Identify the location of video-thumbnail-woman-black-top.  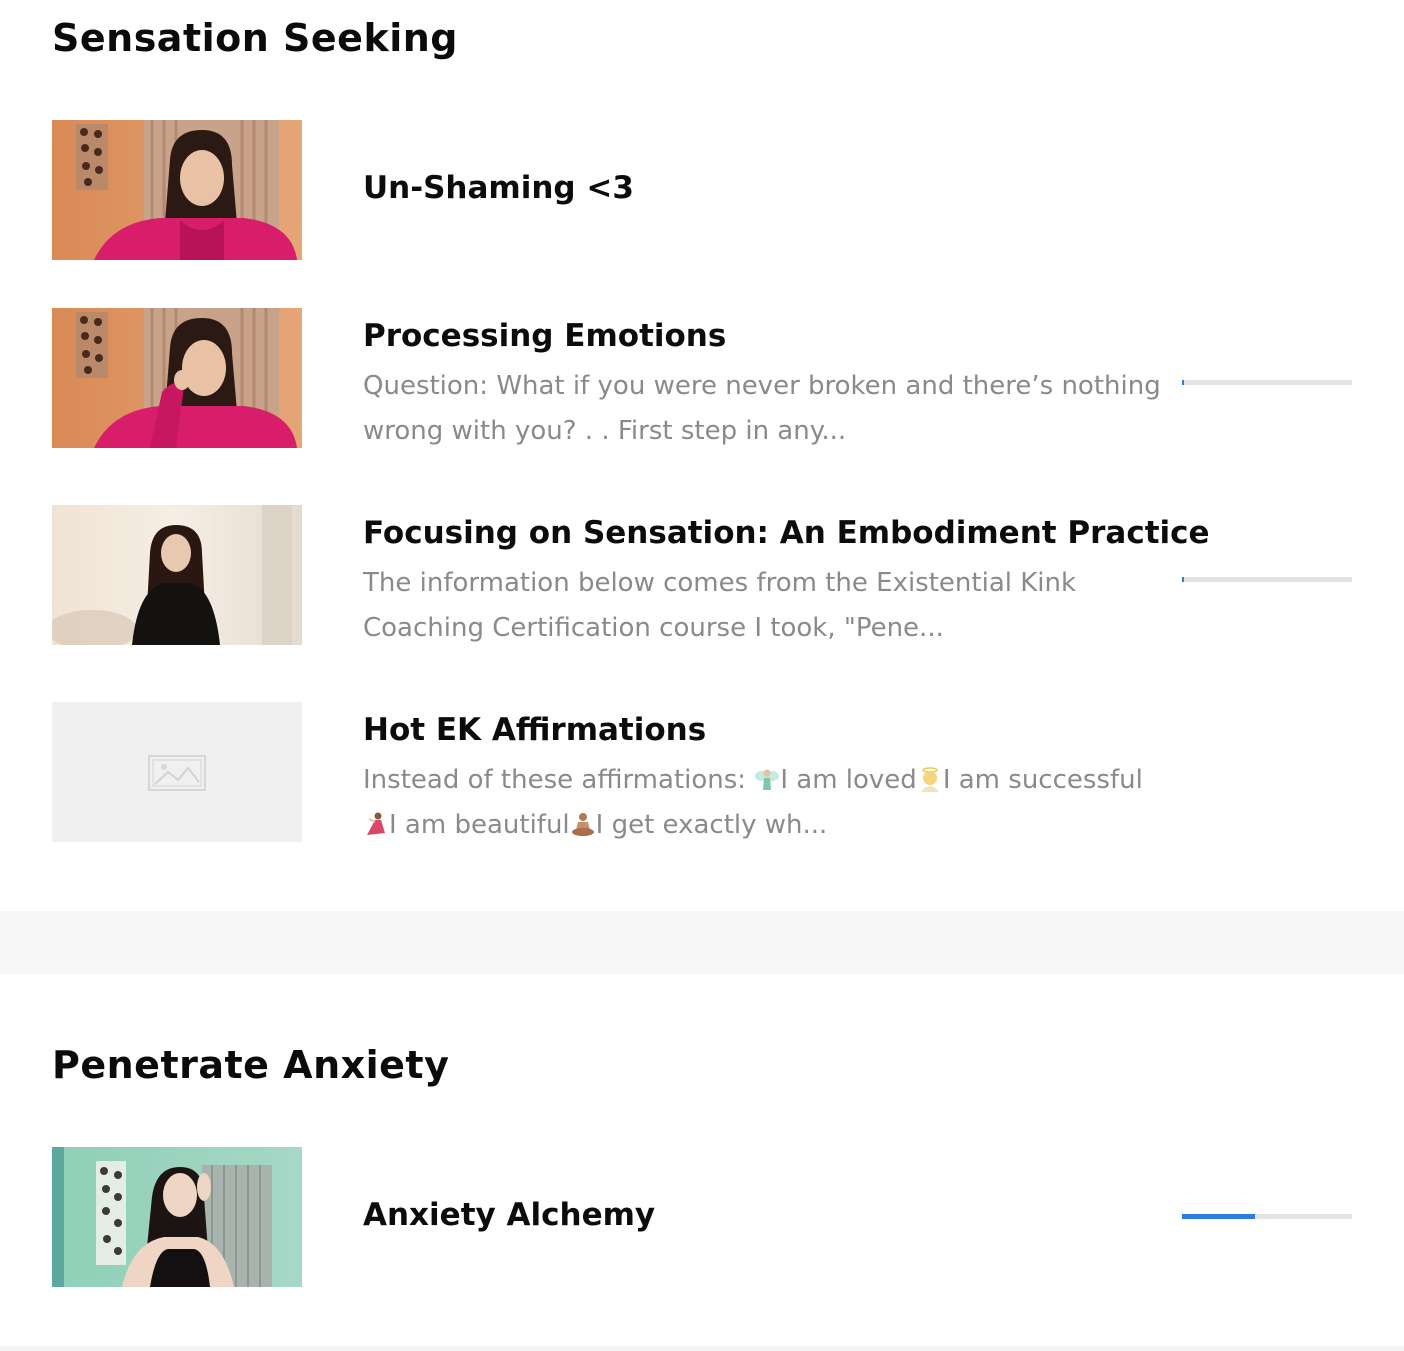
(177, 575).